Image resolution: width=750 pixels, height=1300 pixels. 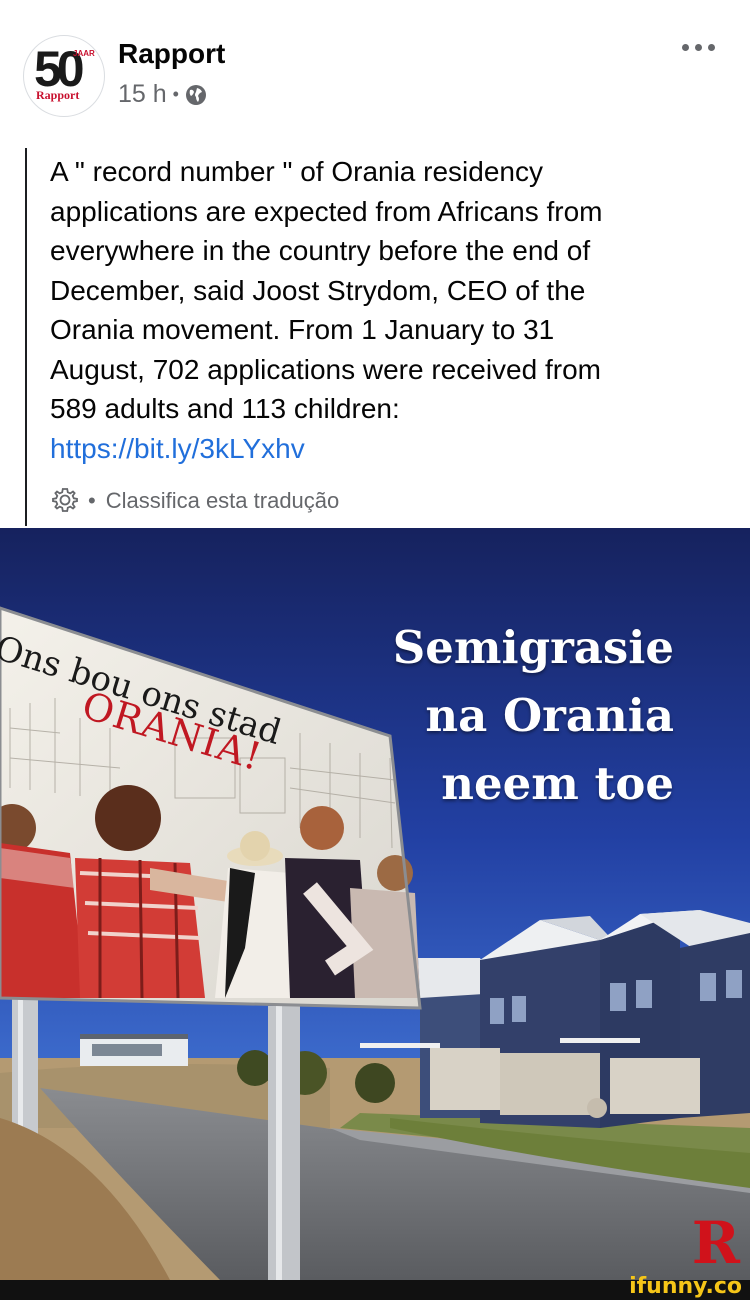 I want to click on post-link: https://bit.ly/3kLYxhv, so click(x=177, y=449).